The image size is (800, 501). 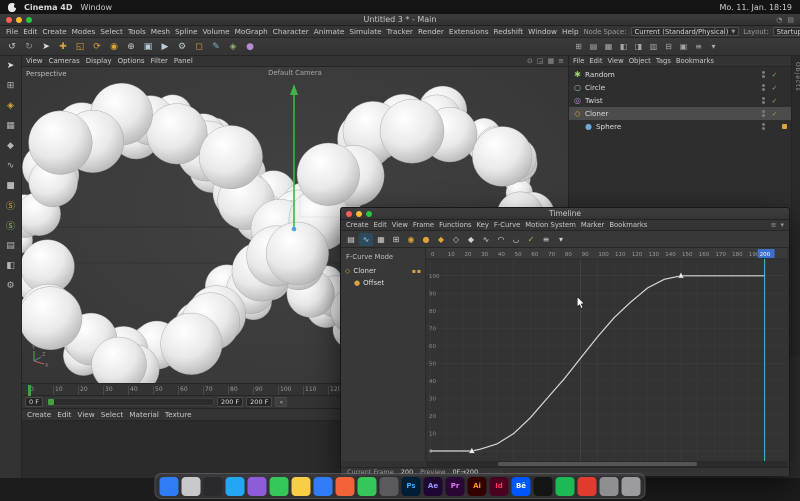 I want to click on max-frame-field: 200 F, so click(x=259, y=402).